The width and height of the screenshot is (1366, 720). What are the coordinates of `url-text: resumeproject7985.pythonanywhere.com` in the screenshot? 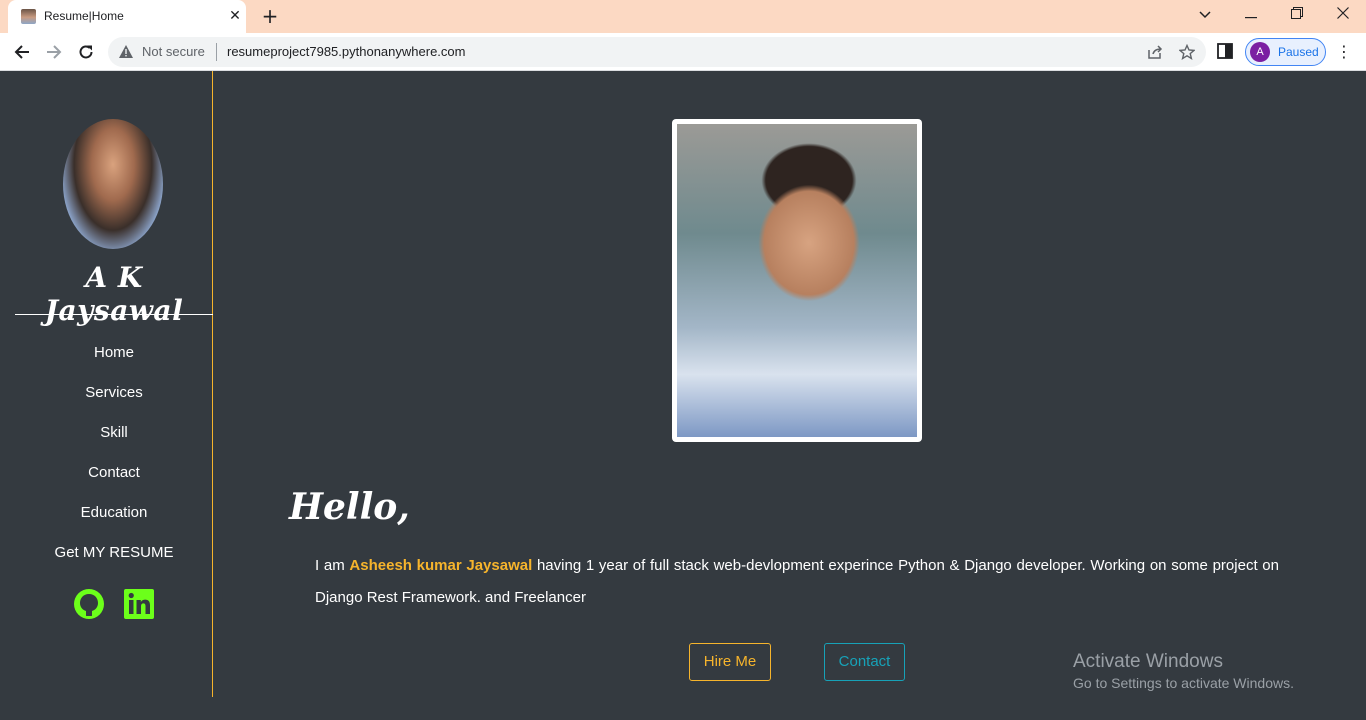 It's located at (346, 51).